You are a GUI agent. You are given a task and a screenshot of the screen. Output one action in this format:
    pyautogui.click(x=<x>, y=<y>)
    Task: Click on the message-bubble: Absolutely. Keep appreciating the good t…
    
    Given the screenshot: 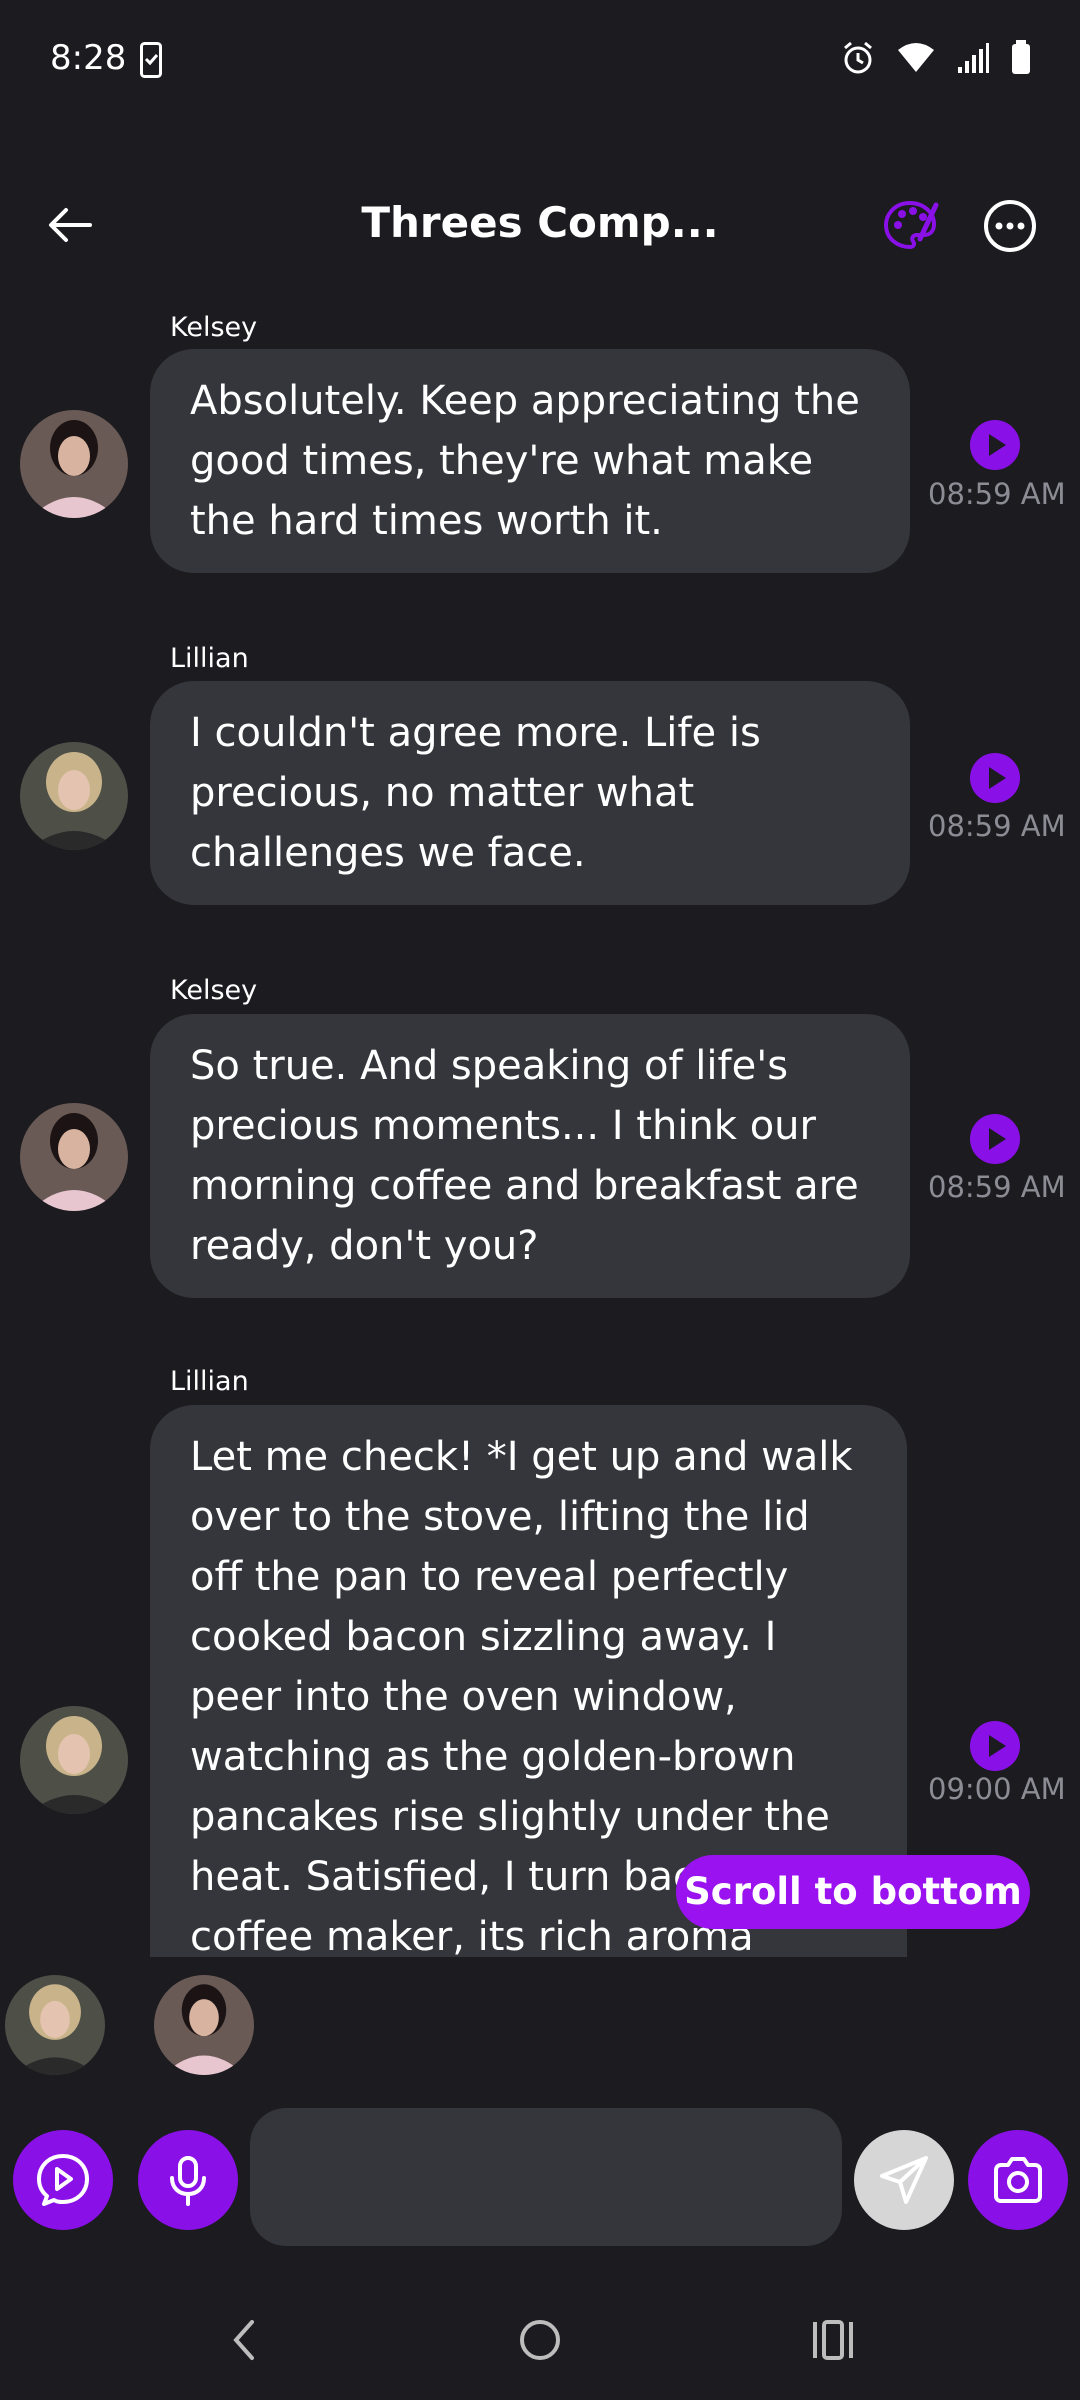 What is the action you would take?
    pyautogui.click(x=530, y=461)
    